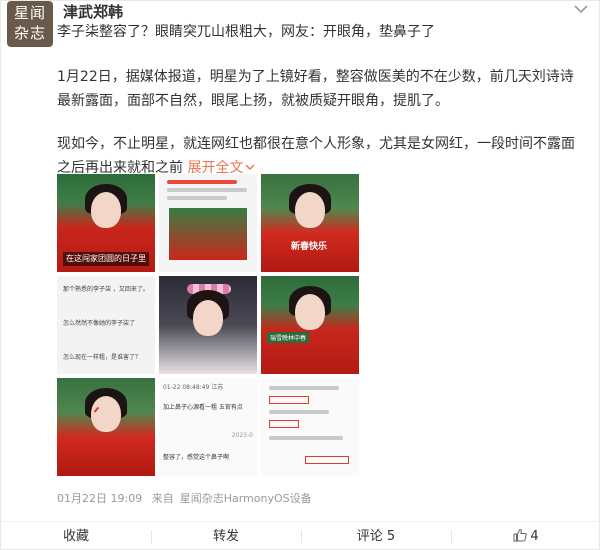  I want to click on favorite-button: 收藏, so click(76, 536).